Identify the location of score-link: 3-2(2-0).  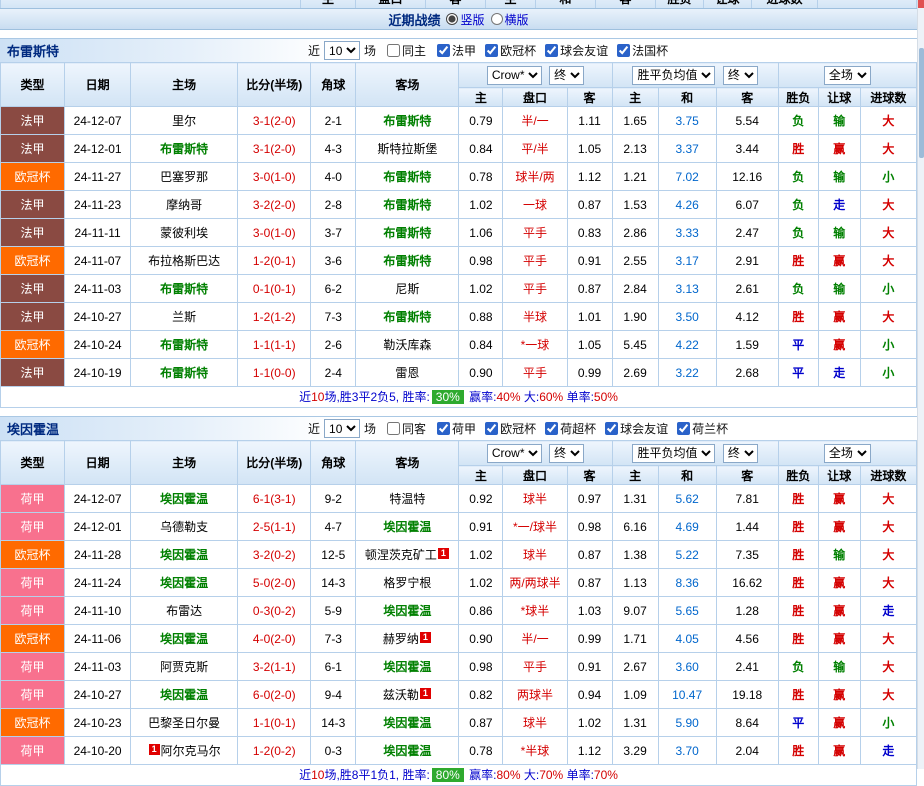
(274, 205).